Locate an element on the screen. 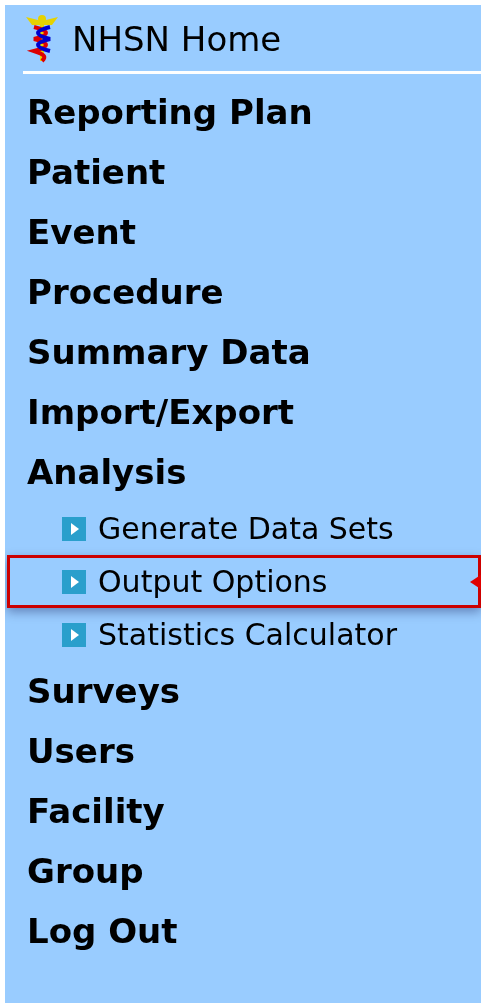 The width and height of the screenshot is (481, 1003). menu-item: Log Out is located at coordinates (102, 931).